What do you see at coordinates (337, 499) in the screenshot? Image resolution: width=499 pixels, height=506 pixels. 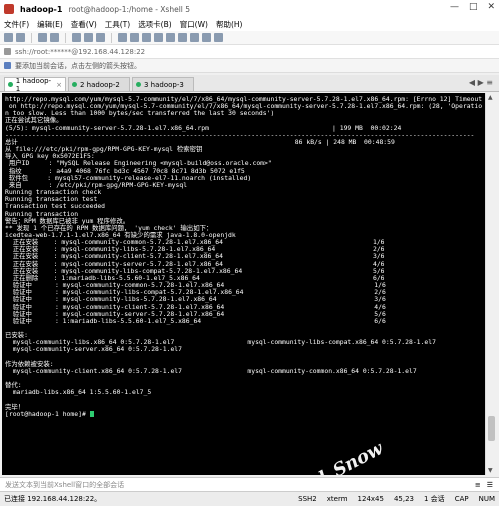 I see `terminal-type-label: xterm` at bounding box center [337, 499].